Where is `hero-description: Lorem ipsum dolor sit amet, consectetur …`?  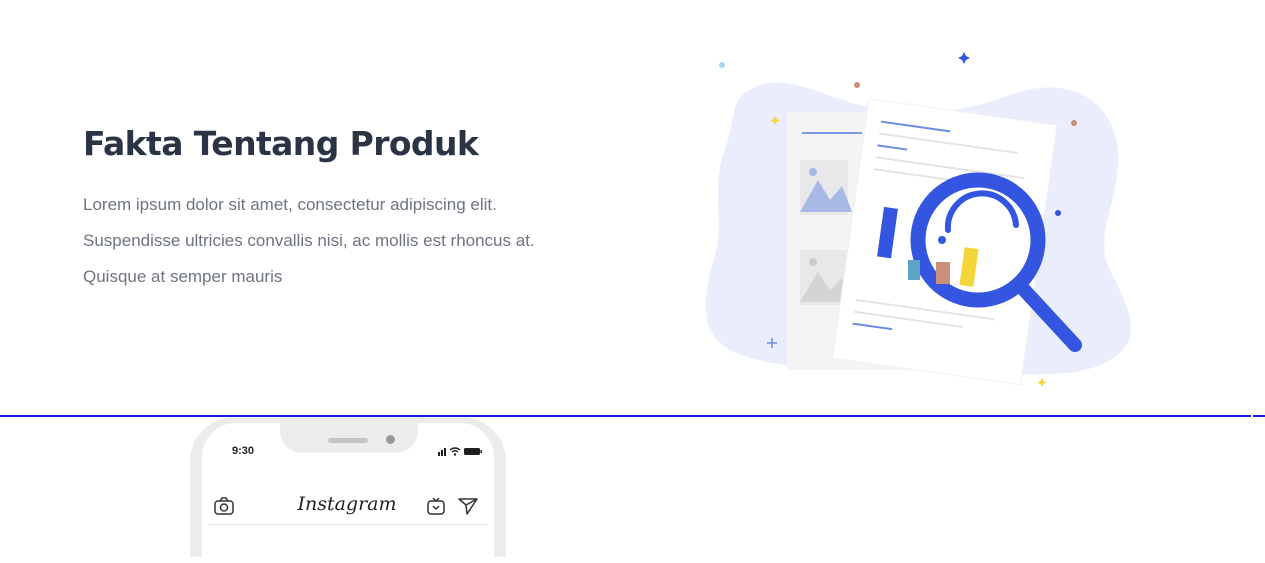 hero-description: Lorem ipsum dolor sit amet, consectetur … is located at coordinates (363, 248).